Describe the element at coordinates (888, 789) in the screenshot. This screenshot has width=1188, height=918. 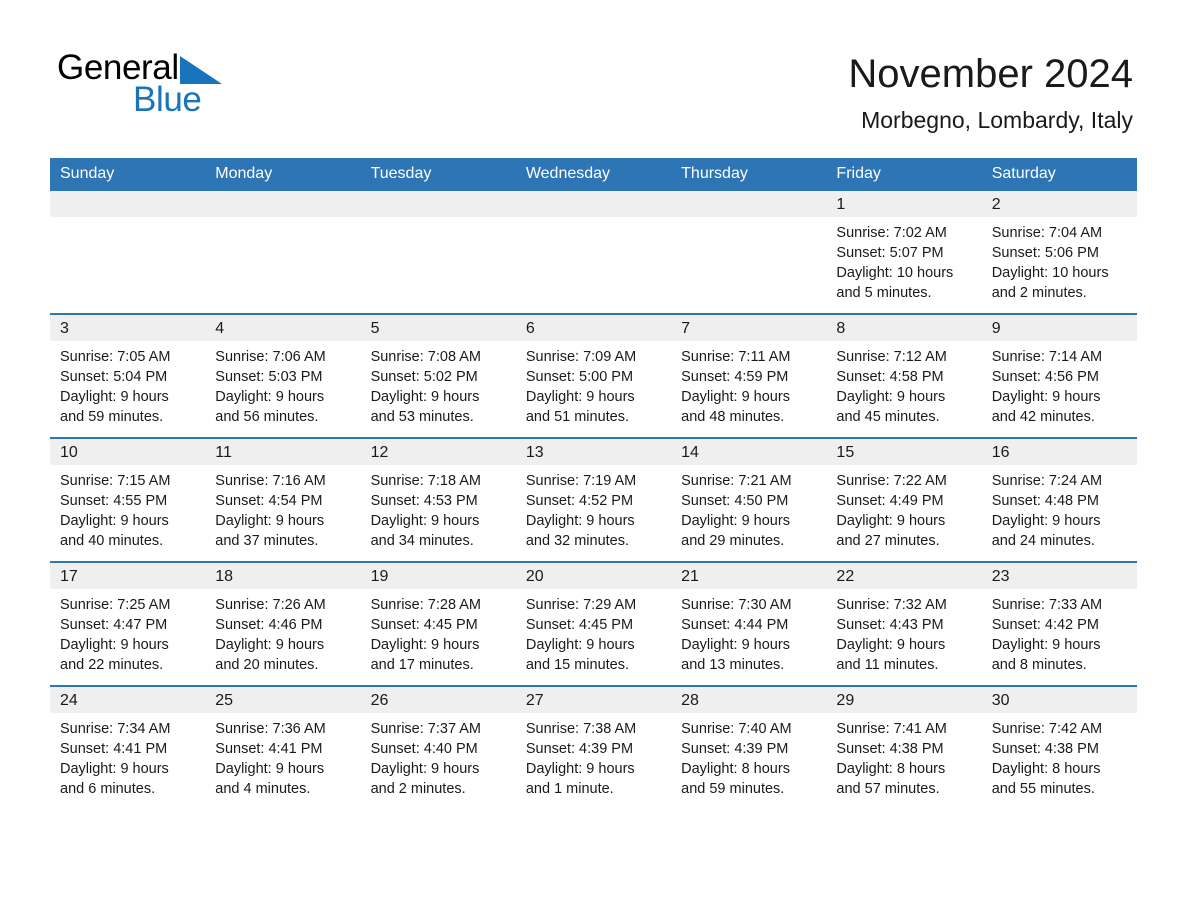
I see `daylight-line2: and 57 minutes.` at that location.